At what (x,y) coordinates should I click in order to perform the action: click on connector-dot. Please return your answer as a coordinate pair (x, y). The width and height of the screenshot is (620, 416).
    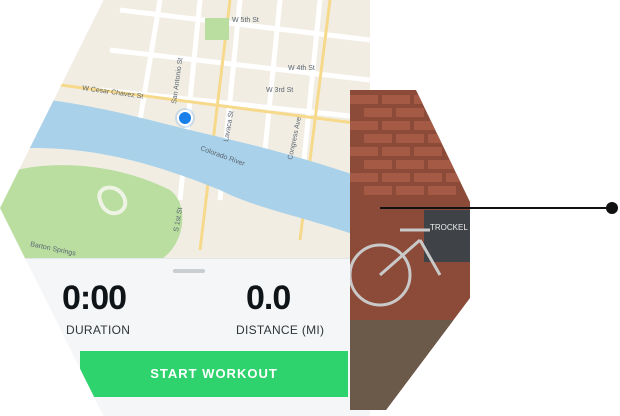
    Looking at the image, I should click on (612, 208).